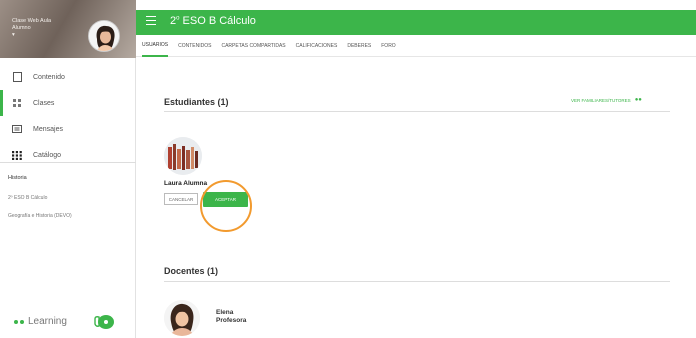 This screenshot has width=696, height=338. What do you see at coordinates (68, 129) in the screenshot?
I see `sidebar-item-mensajes: Mensajes` at bounding box center [68, 129].